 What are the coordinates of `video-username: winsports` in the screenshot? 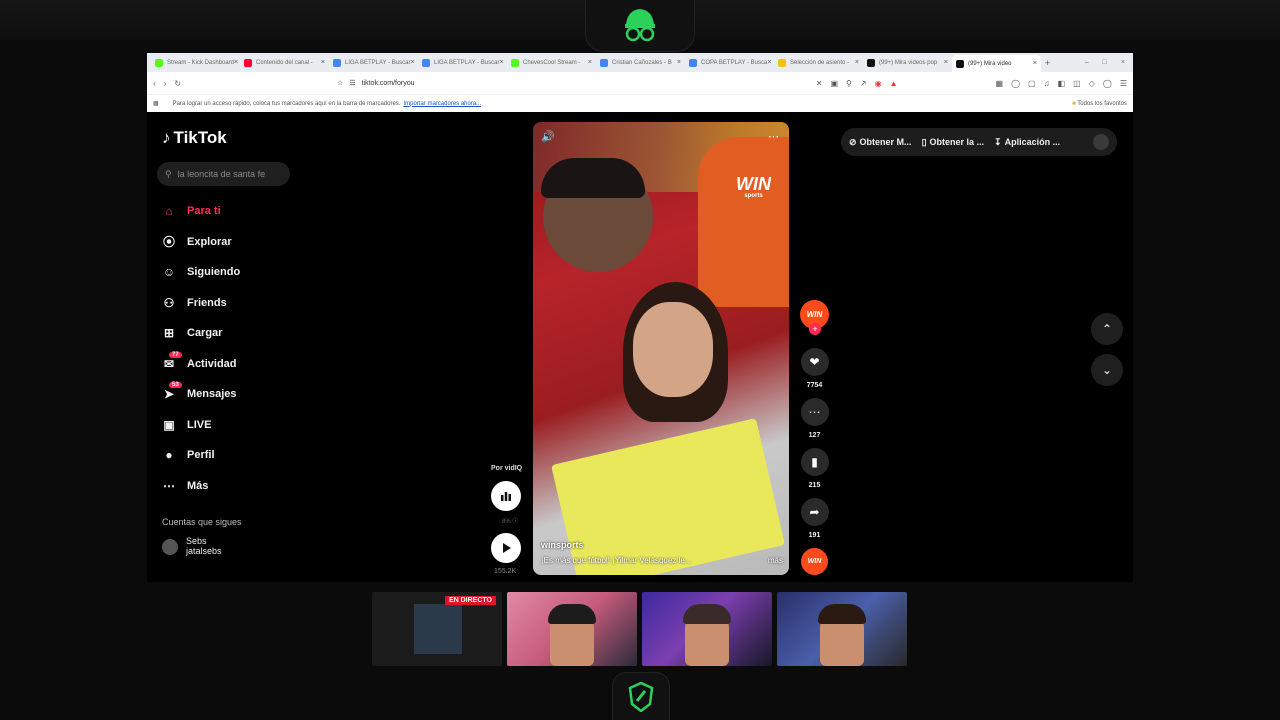 It's located at (662, 545).